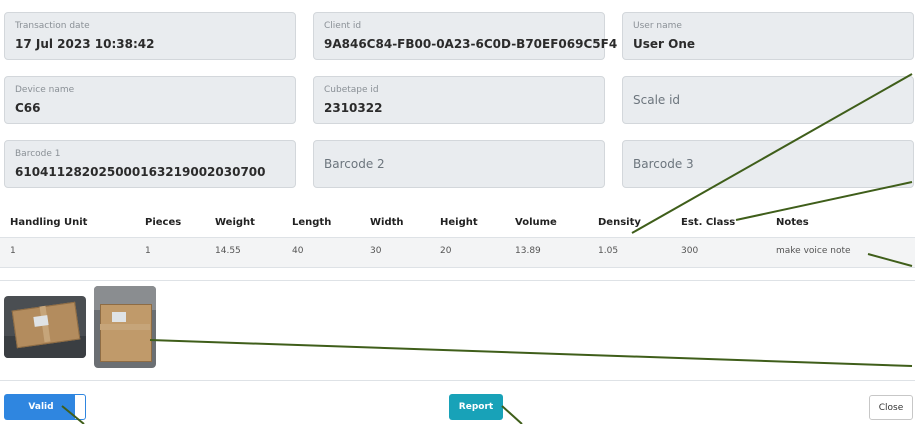  I want to click on photo-tape, so click(125, 327).